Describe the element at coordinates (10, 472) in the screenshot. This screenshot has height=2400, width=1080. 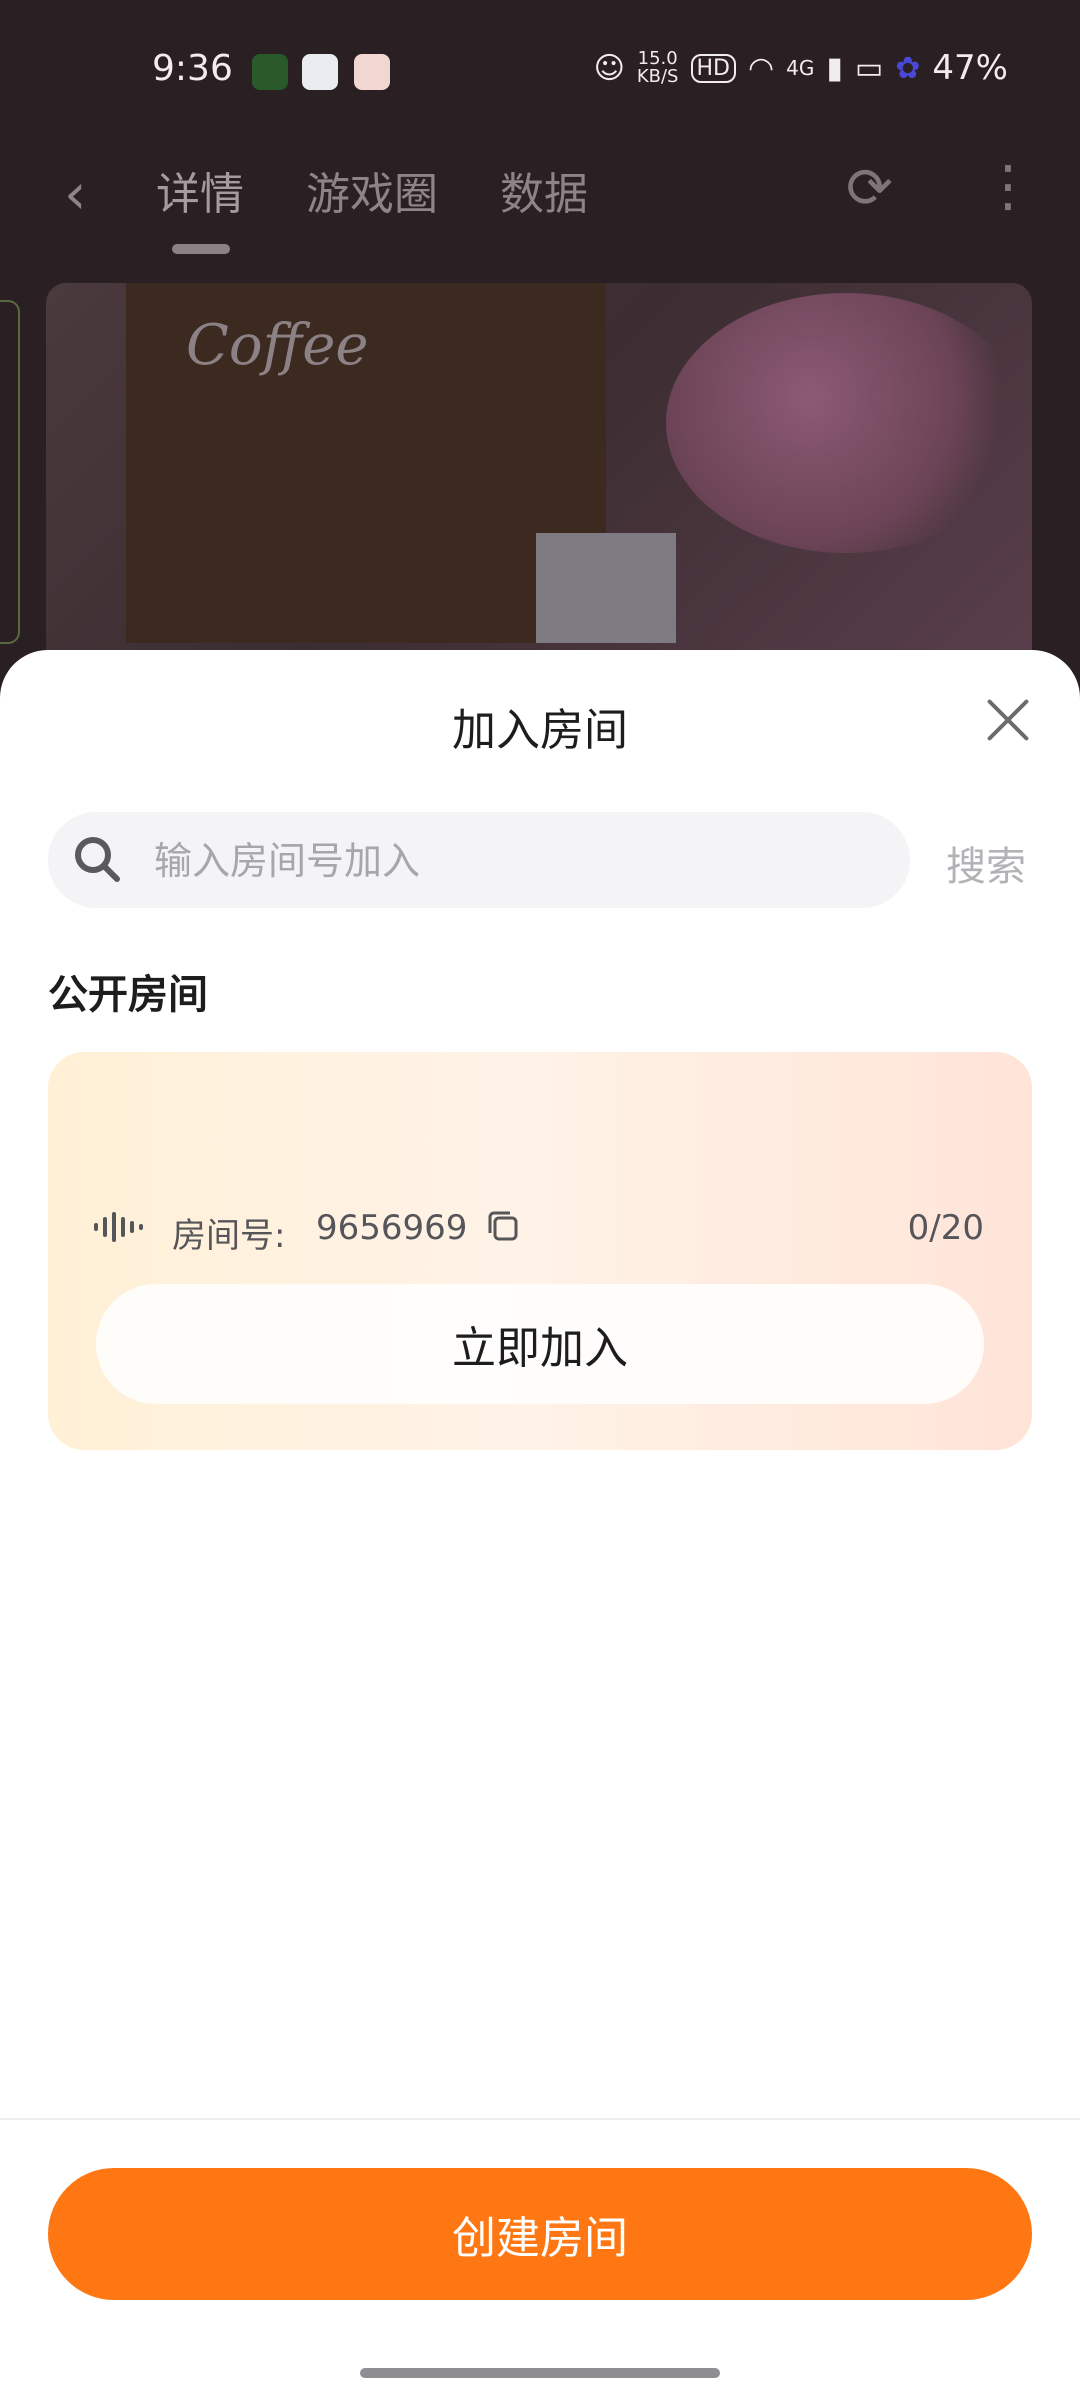
I see `side-panel-edge` at that location.